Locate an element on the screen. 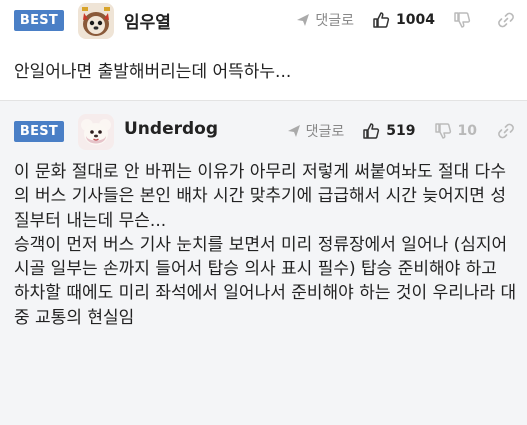 The width and height of the screenshot is (527, 425). like-count: 1004 is located at coordinates (415, 20).